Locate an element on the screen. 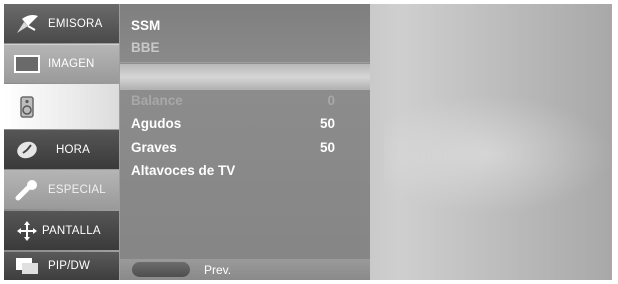 This screenshot has height=284, width=618. key-icon is located at coordinates (27, 190).